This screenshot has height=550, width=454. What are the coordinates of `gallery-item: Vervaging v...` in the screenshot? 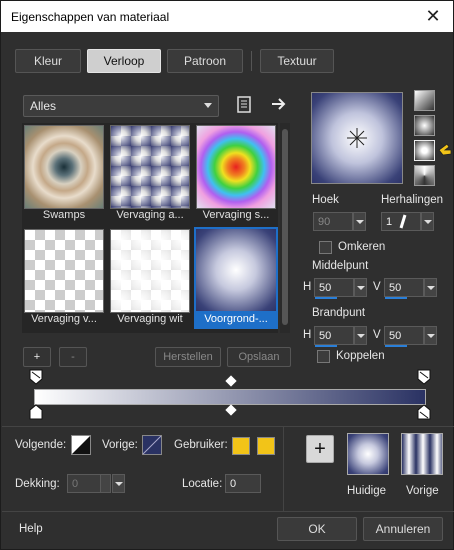 It's located at (64, 279).